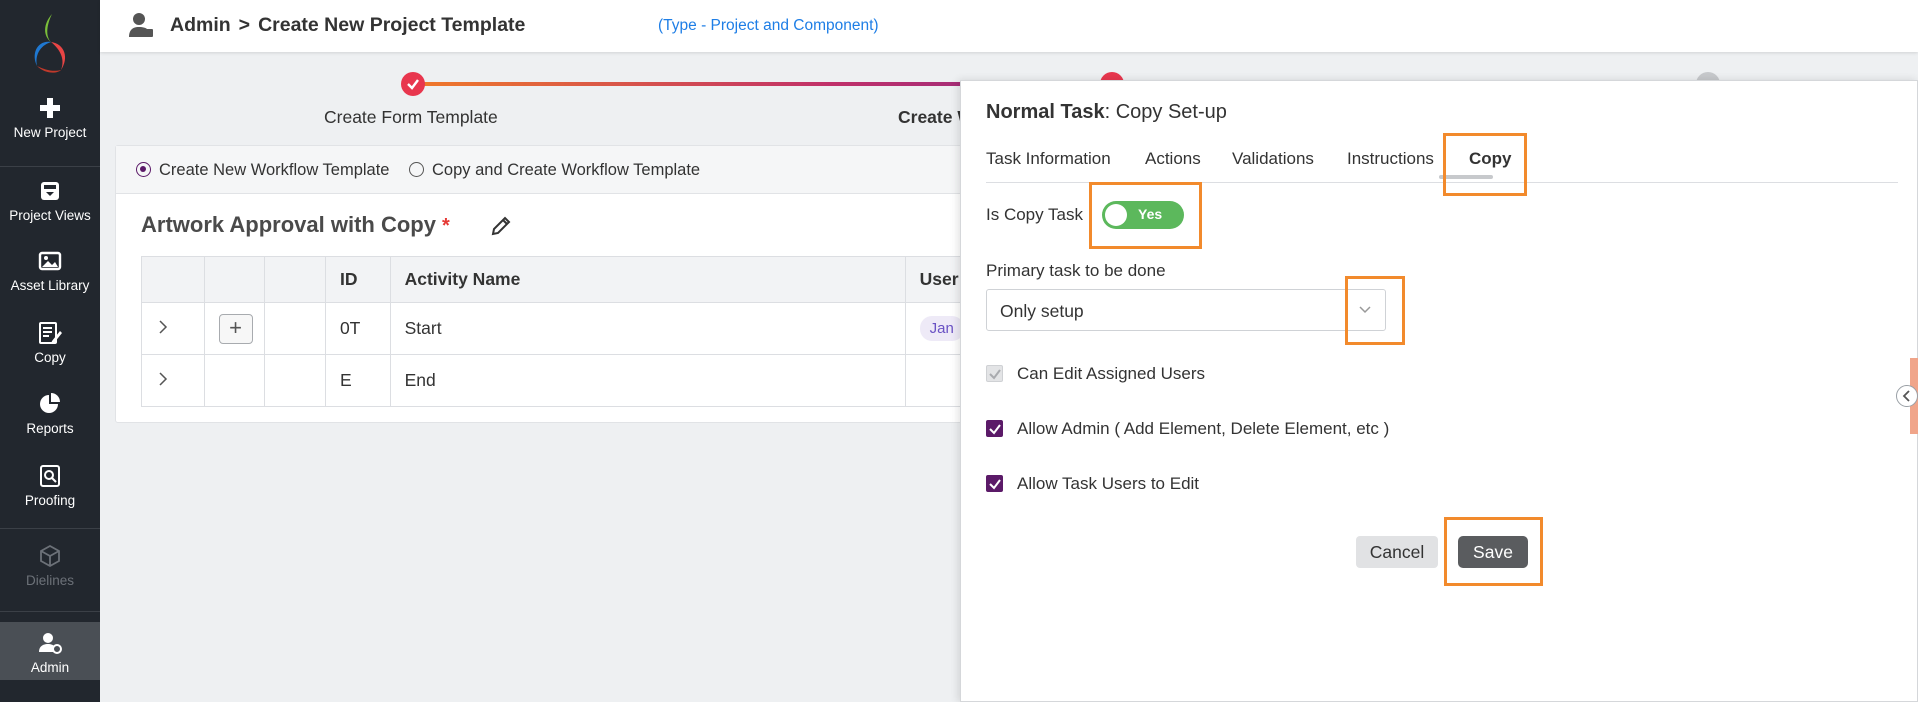  I want to click on highlight-copy-toggle, so click(1145, 215).